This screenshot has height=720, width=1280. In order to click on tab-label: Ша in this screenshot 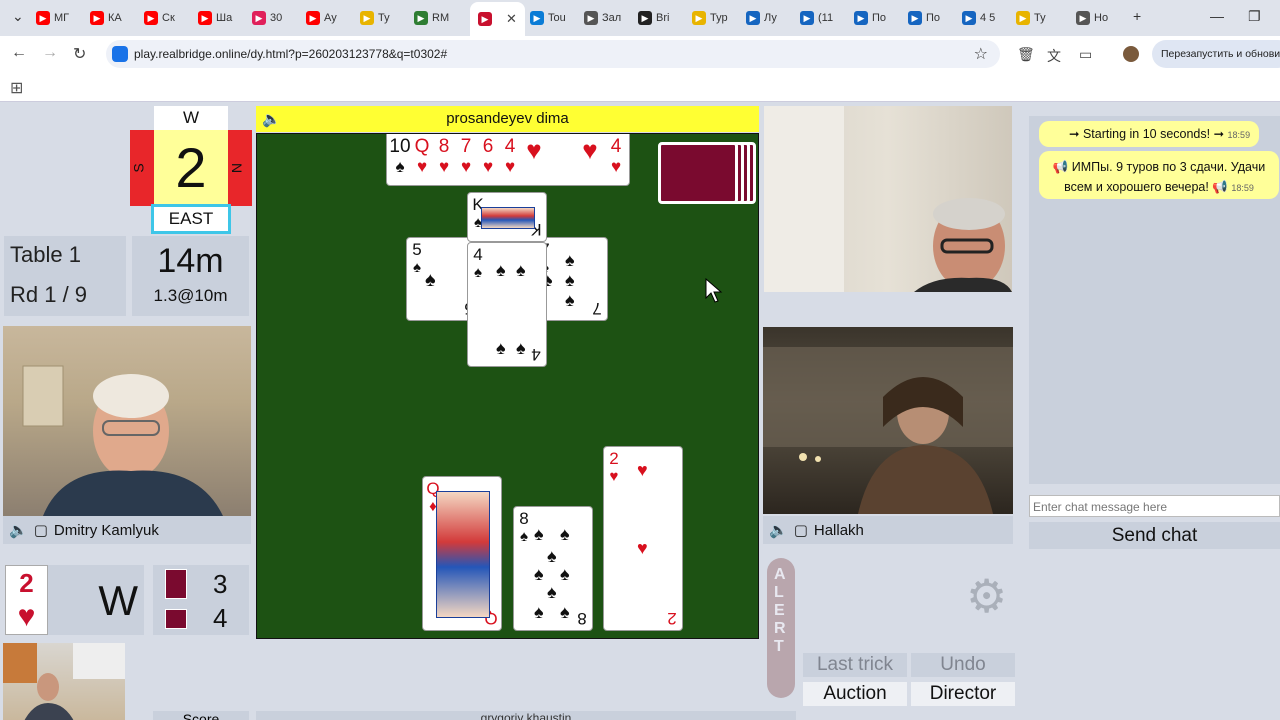, I will do `click(224, 18)`.